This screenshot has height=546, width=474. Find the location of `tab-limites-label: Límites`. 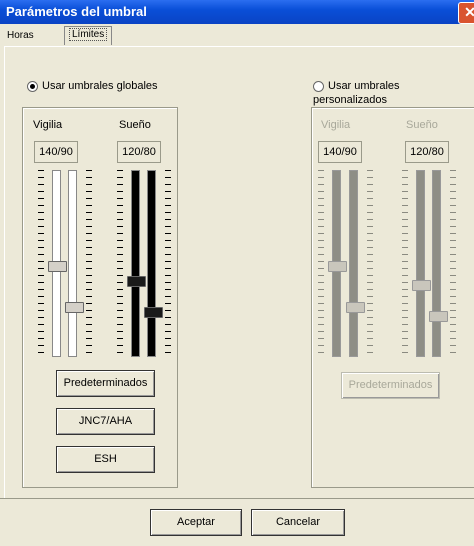

tab-limites-label: Límites is located at coordinates (88, 34).